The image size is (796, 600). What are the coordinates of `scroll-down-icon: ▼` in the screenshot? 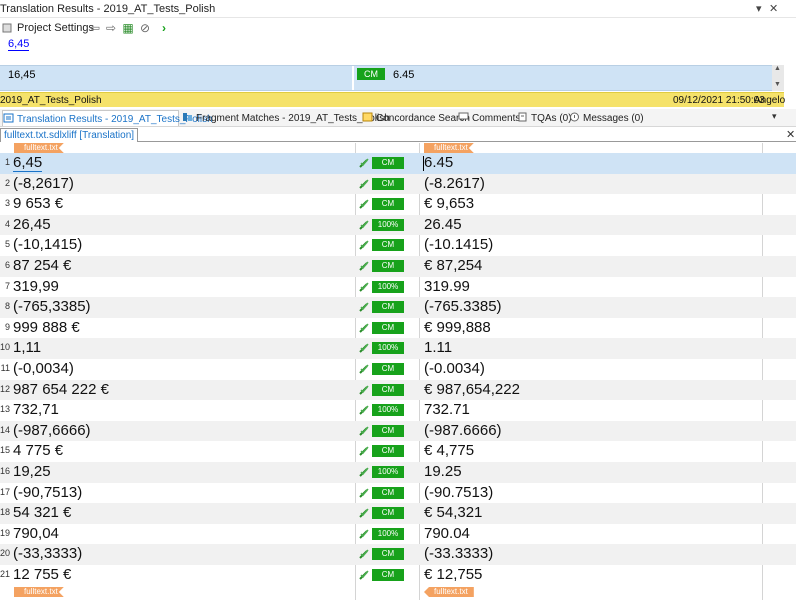 It's located at (777, 84).